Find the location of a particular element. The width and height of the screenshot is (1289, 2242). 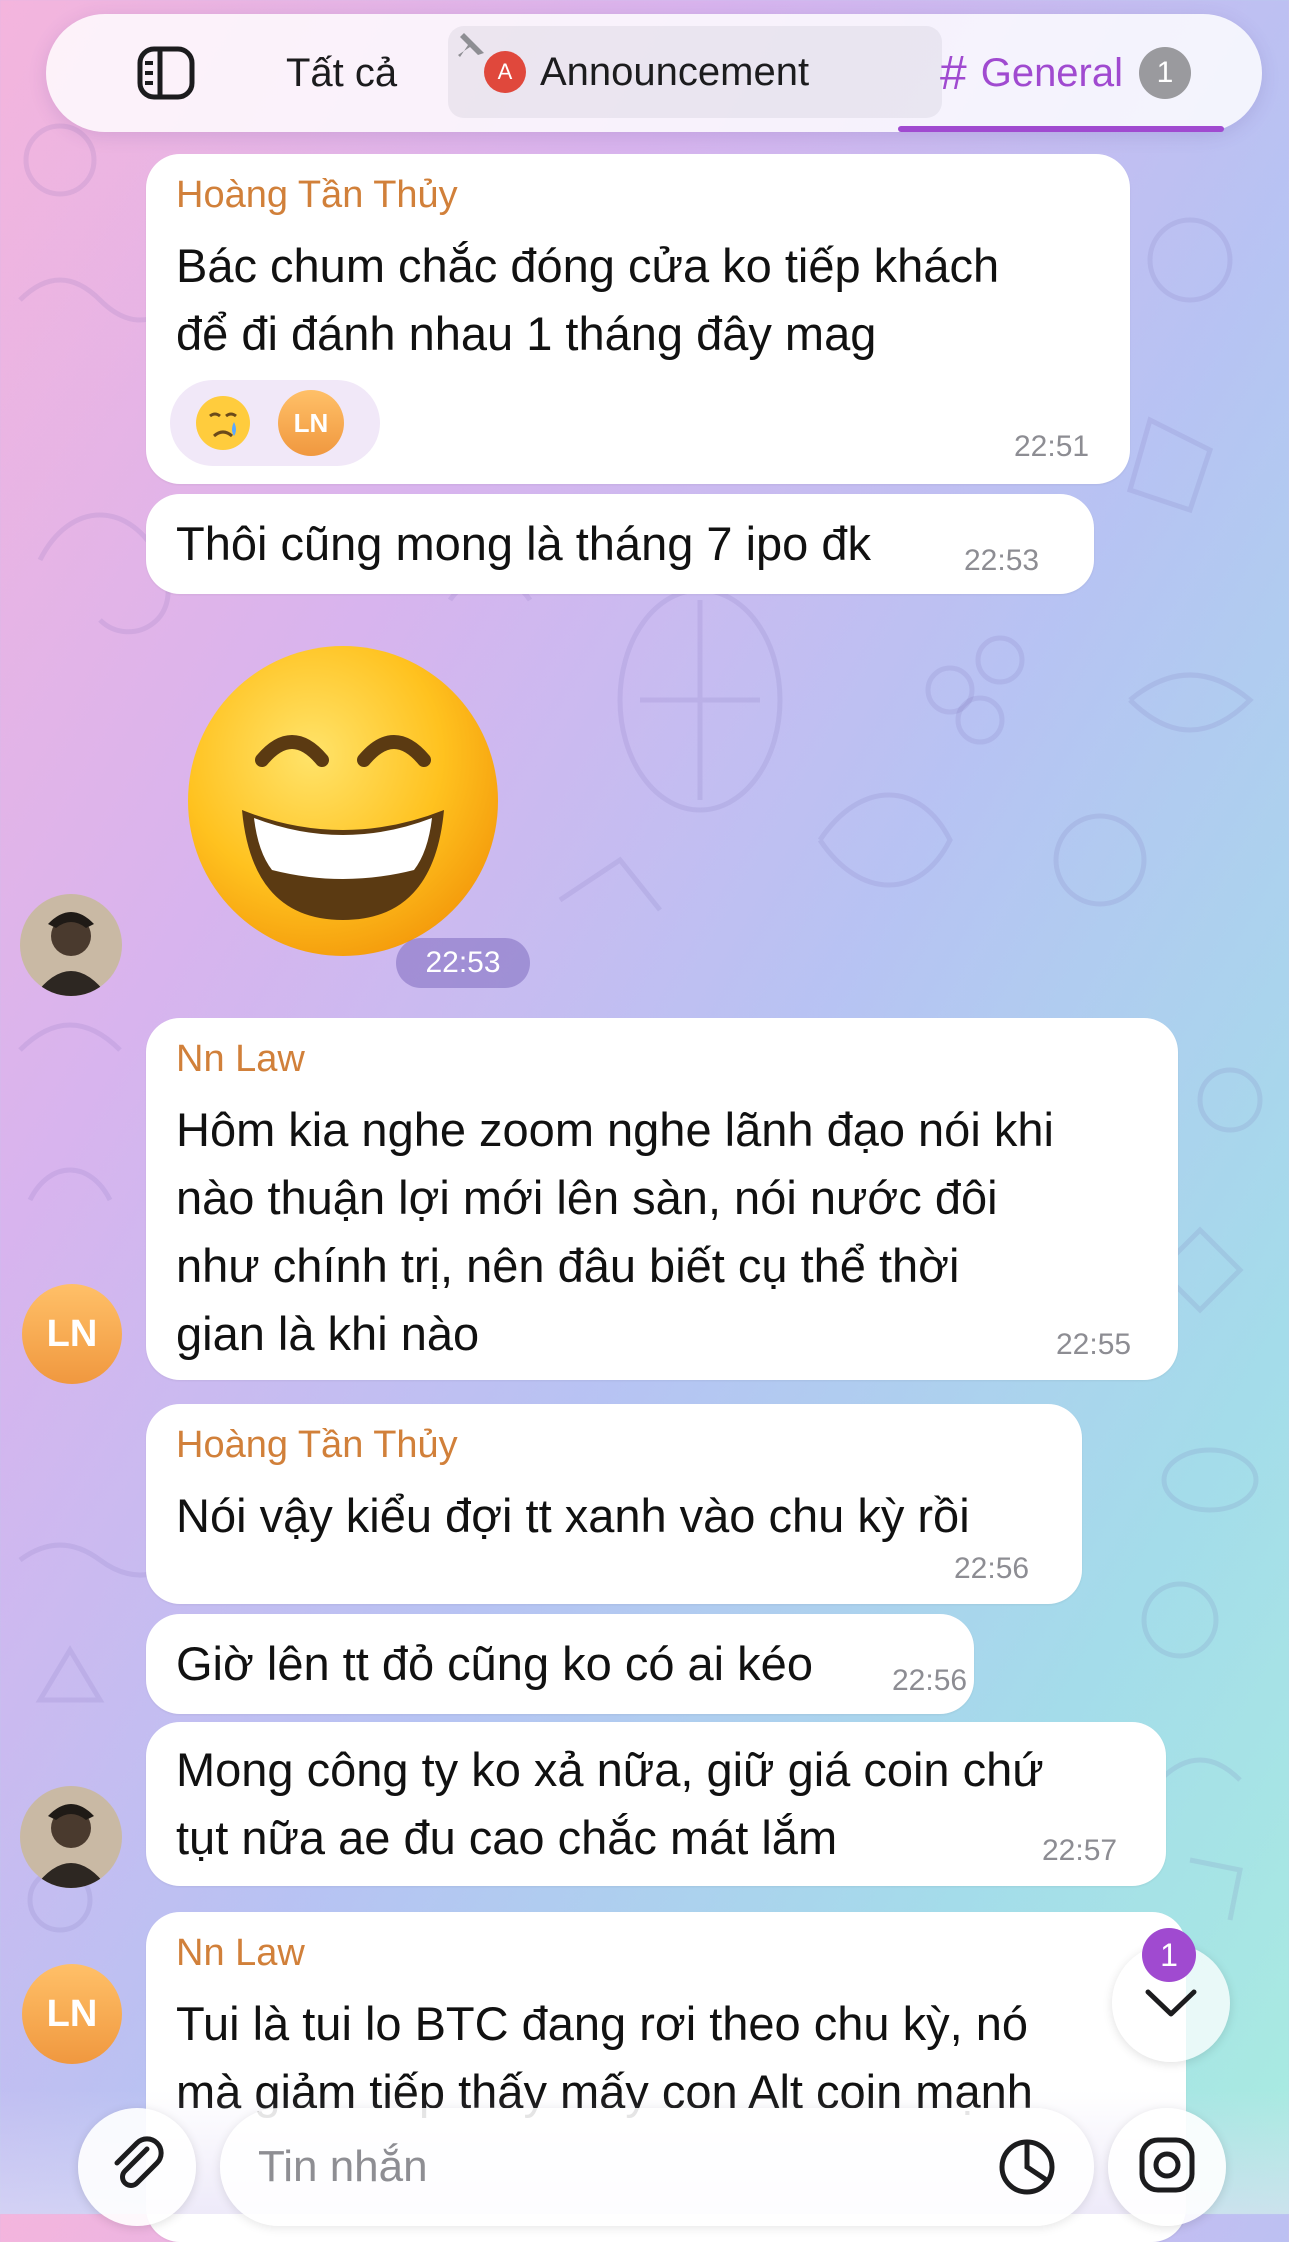

message-time: 22:55 is located at coordinates (1094, 1344).